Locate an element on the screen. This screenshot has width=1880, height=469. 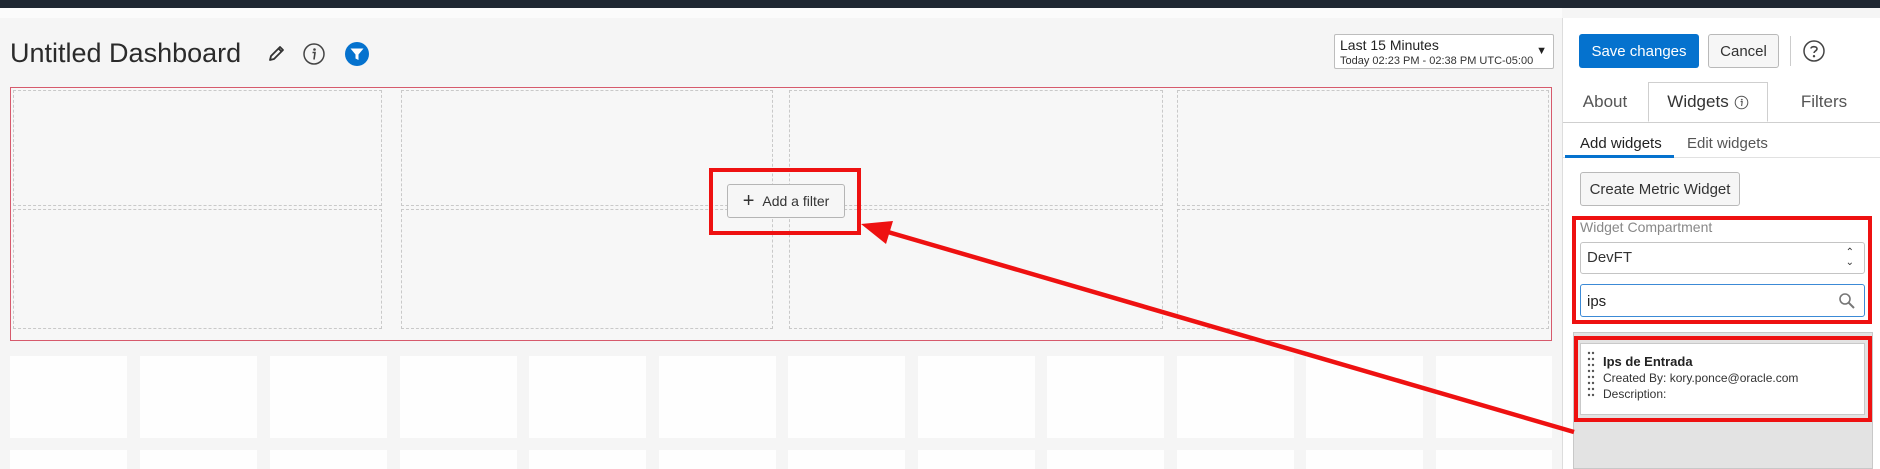
pencil-icon is located at coordinates (277, 53).